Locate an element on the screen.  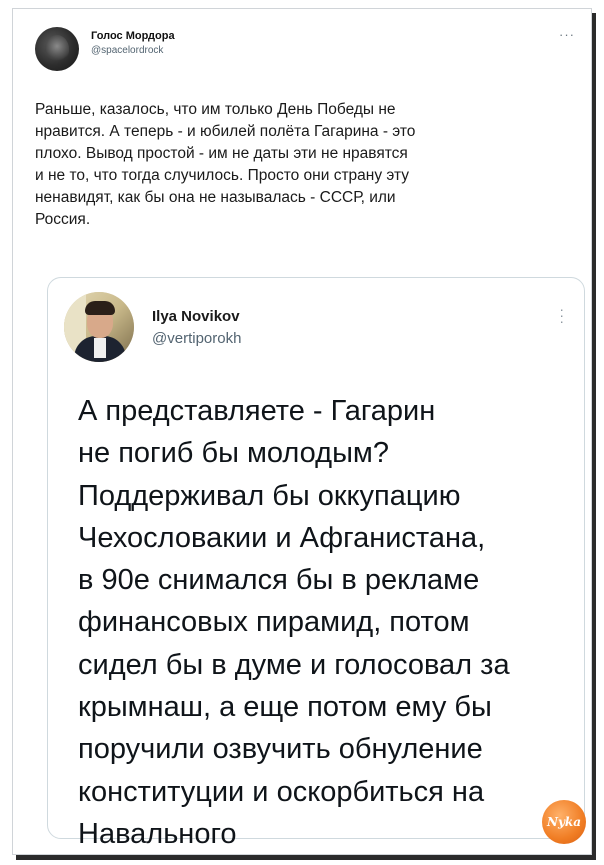
more-dots-icon: ··· is located at coordinates (567, 34).